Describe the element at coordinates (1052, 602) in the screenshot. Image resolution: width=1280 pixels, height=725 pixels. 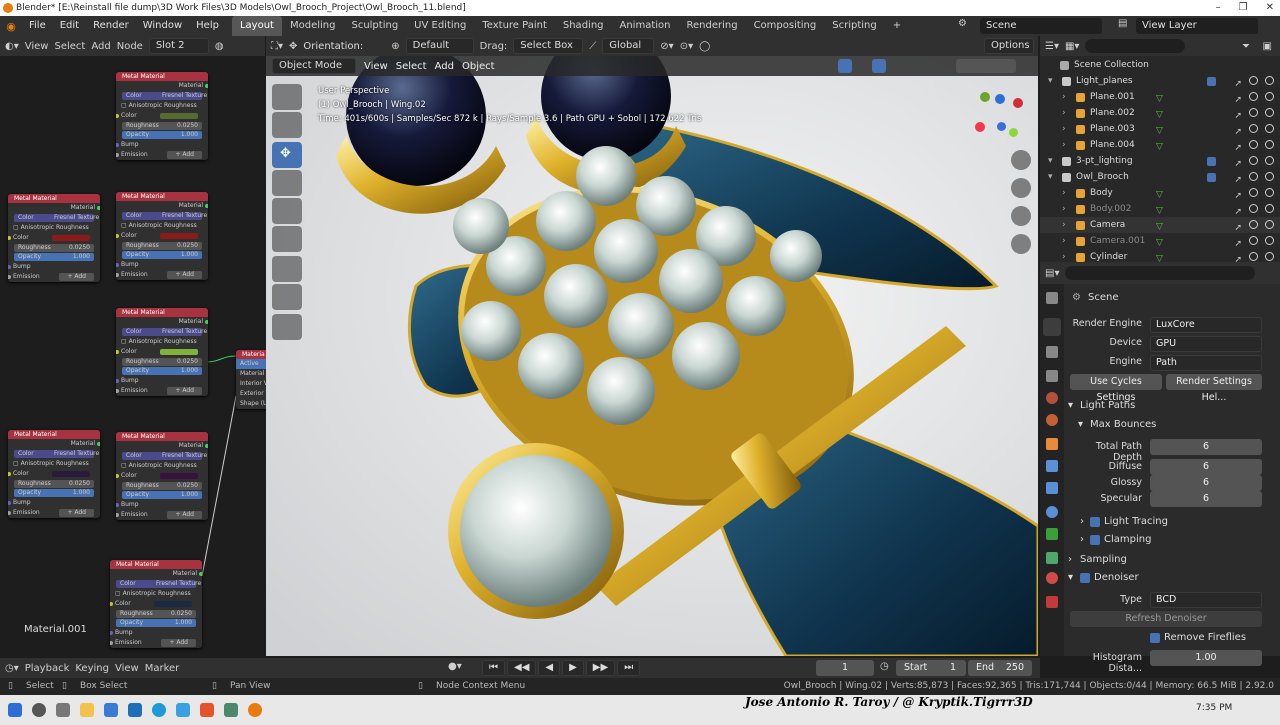
I see `texture-tab-icon` at that location.